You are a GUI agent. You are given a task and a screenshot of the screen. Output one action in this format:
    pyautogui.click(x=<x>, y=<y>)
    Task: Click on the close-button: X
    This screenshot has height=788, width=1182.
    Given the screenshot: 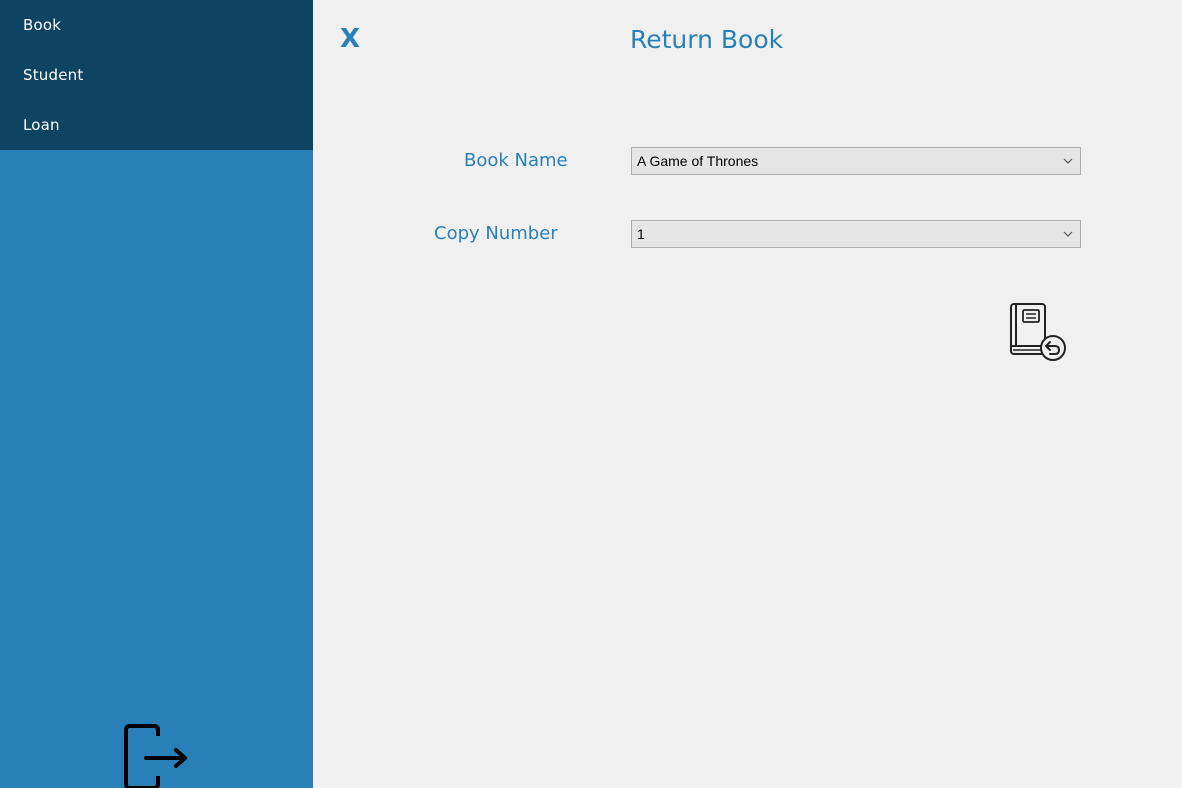 What is the action you would take?
    pyautogui.click(x=350, y=39)
    